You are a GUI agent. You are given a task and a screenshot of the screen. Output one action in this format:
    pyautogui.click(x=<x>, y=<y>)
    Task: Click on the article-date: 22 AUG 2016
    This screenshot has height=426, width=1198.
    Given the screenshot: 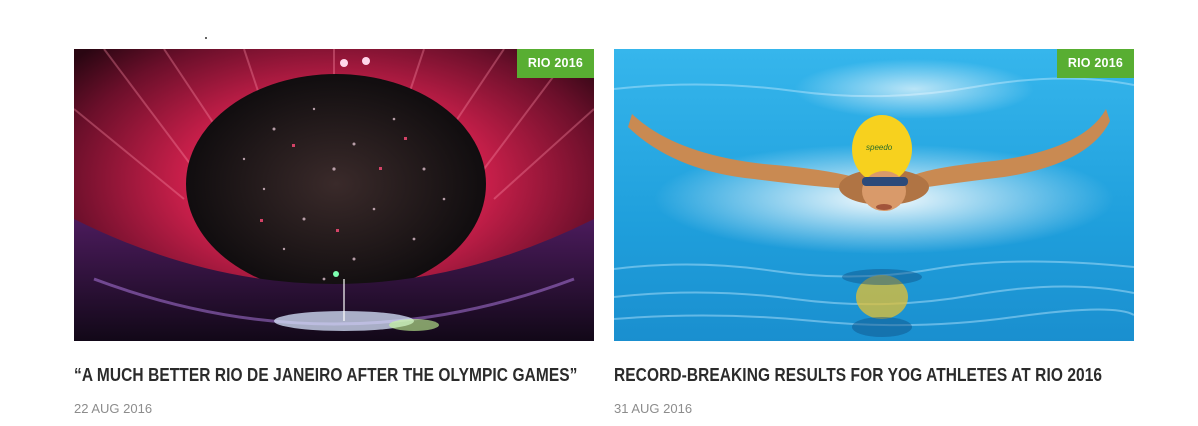 What is the action you would take?
    pyautogui.click(x=113, y=408)
    